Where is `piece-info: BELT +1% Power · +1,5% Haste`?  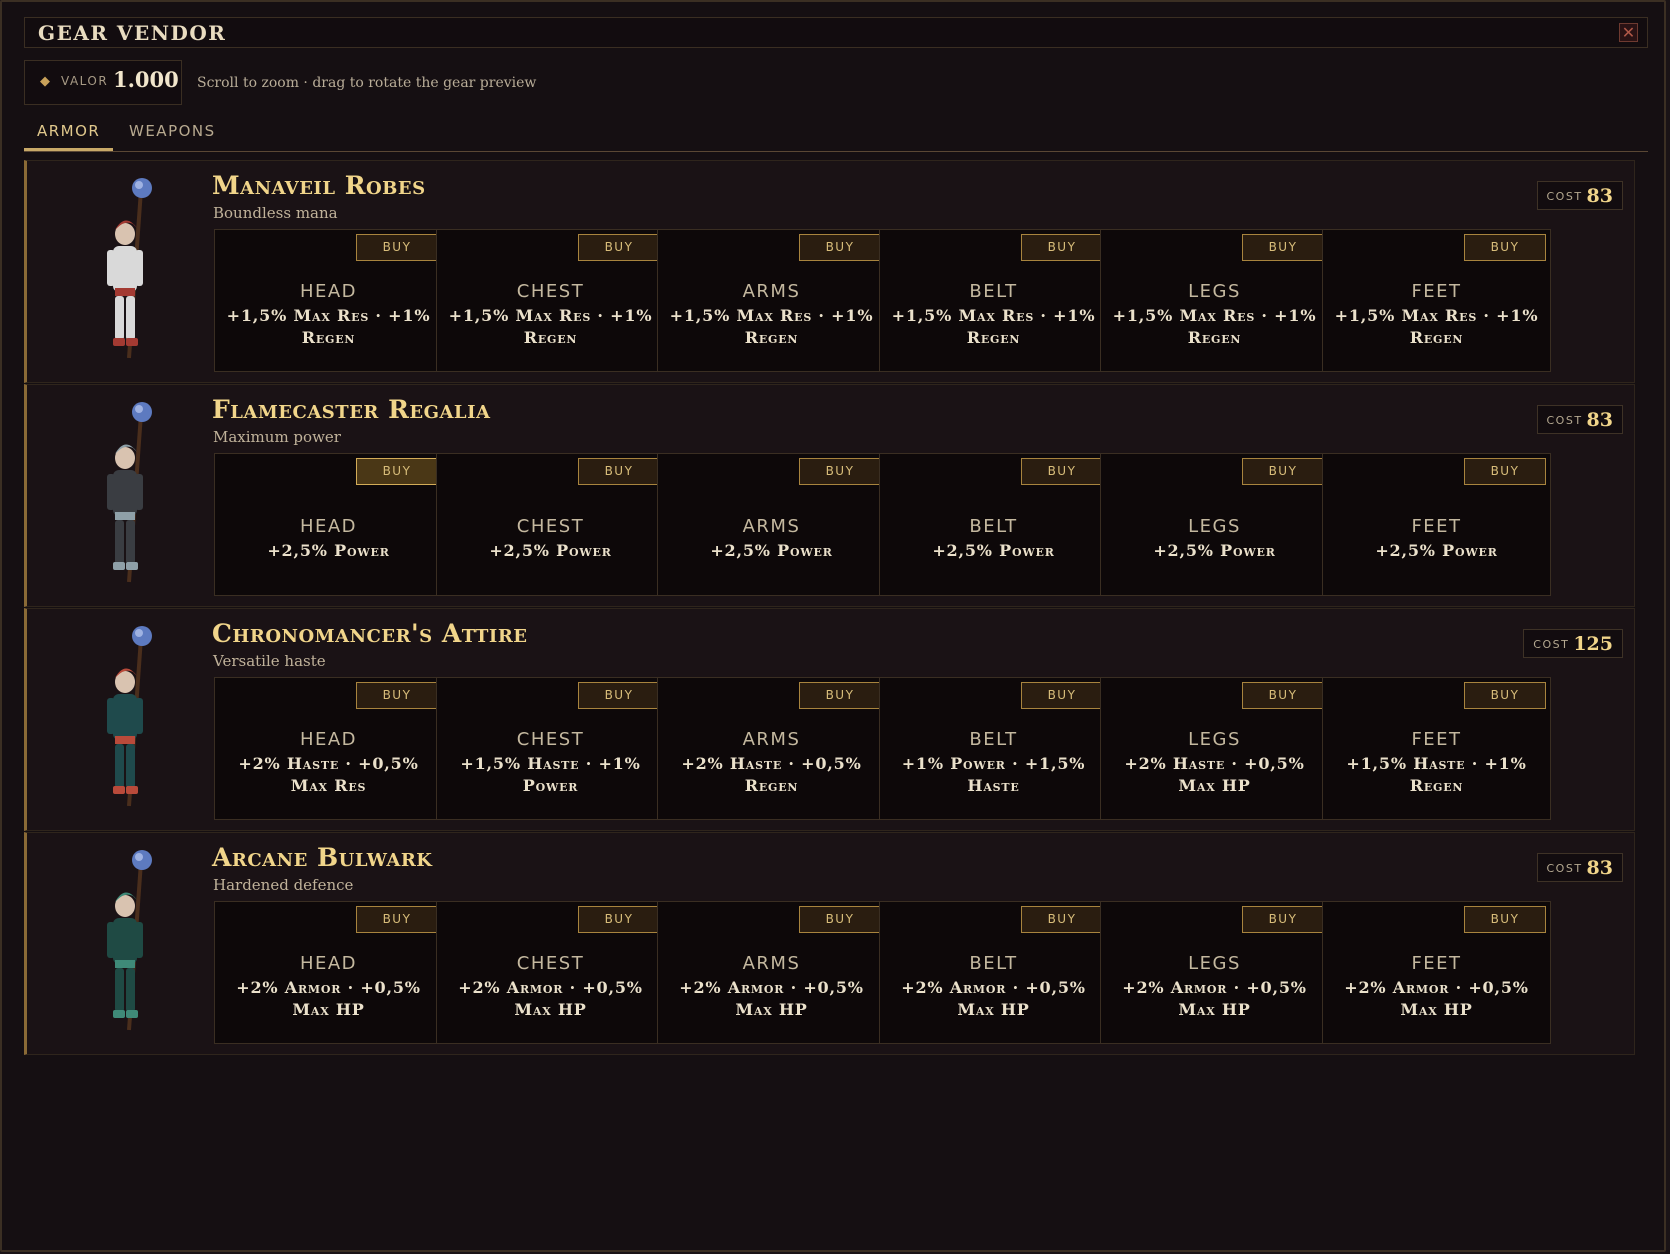 piece-info: BELT +1% Power · +1,5% Haste is located at coordinates (993, 762).